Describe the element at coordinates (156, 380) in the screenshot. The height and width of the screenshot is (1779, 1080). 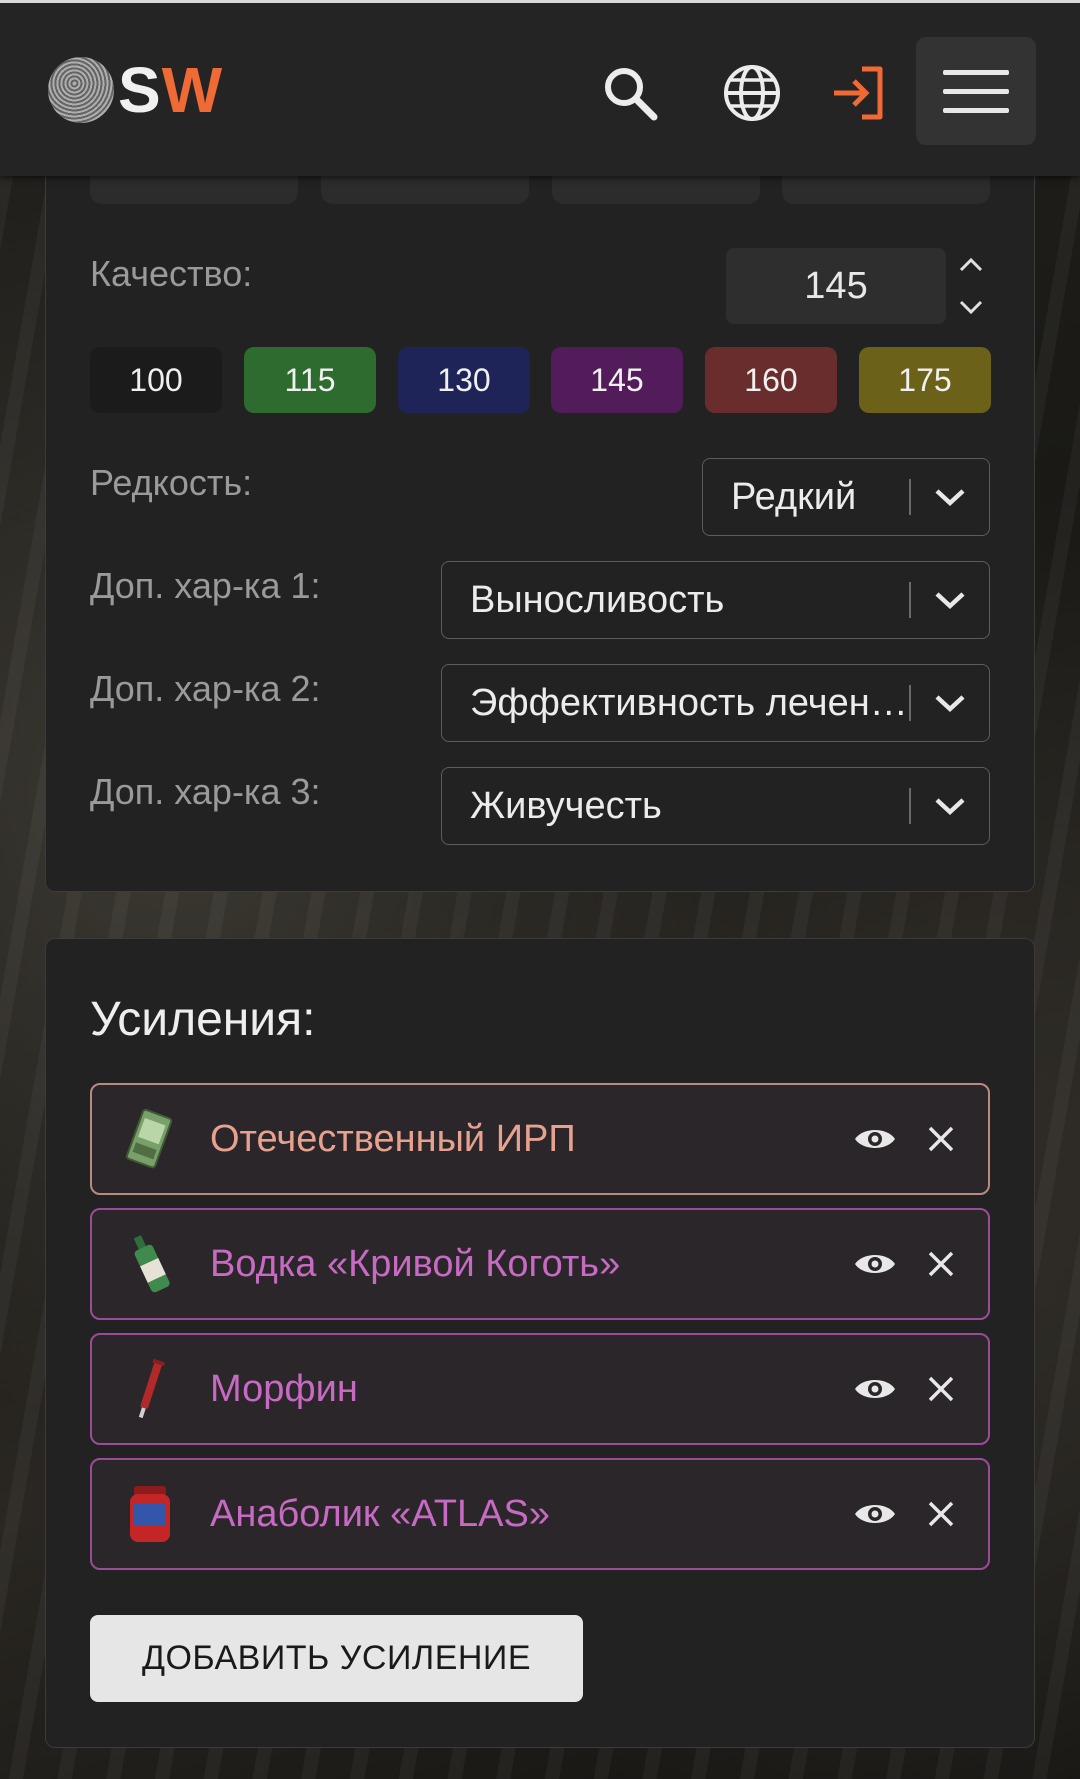
I see `quality-preset-100: 100` at that location.